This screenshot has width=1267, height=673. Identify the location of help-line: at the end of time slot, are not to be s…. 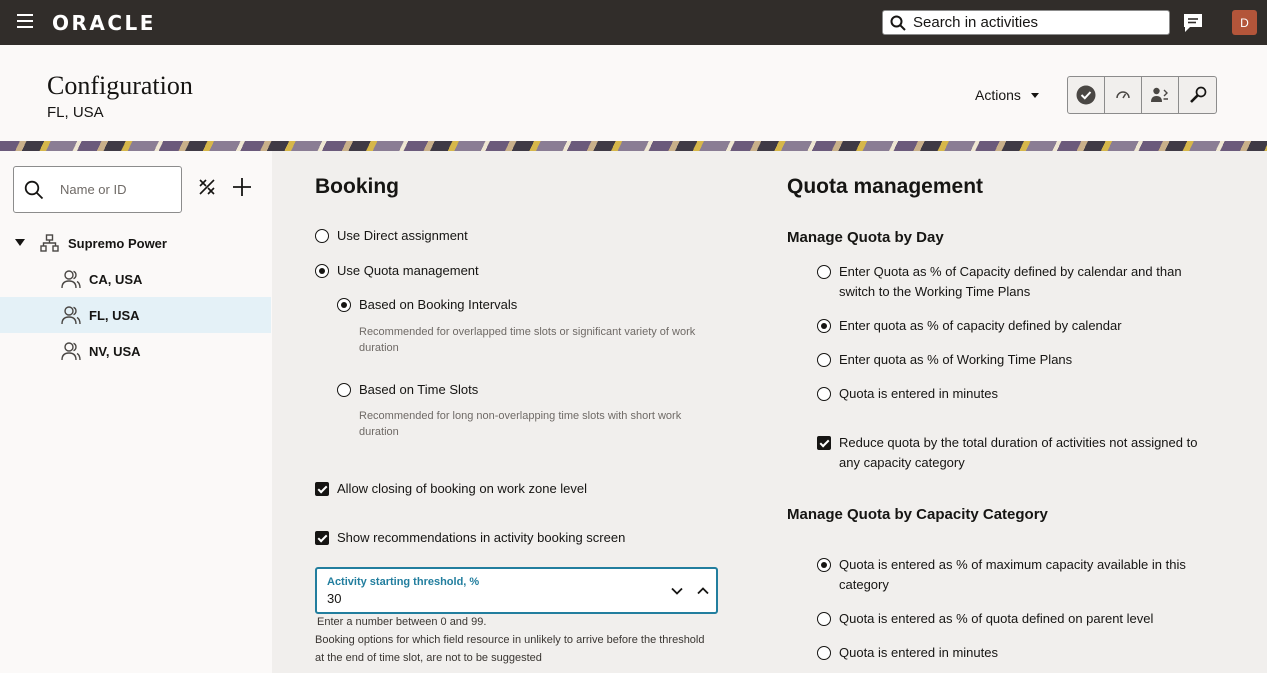
(428, 658).